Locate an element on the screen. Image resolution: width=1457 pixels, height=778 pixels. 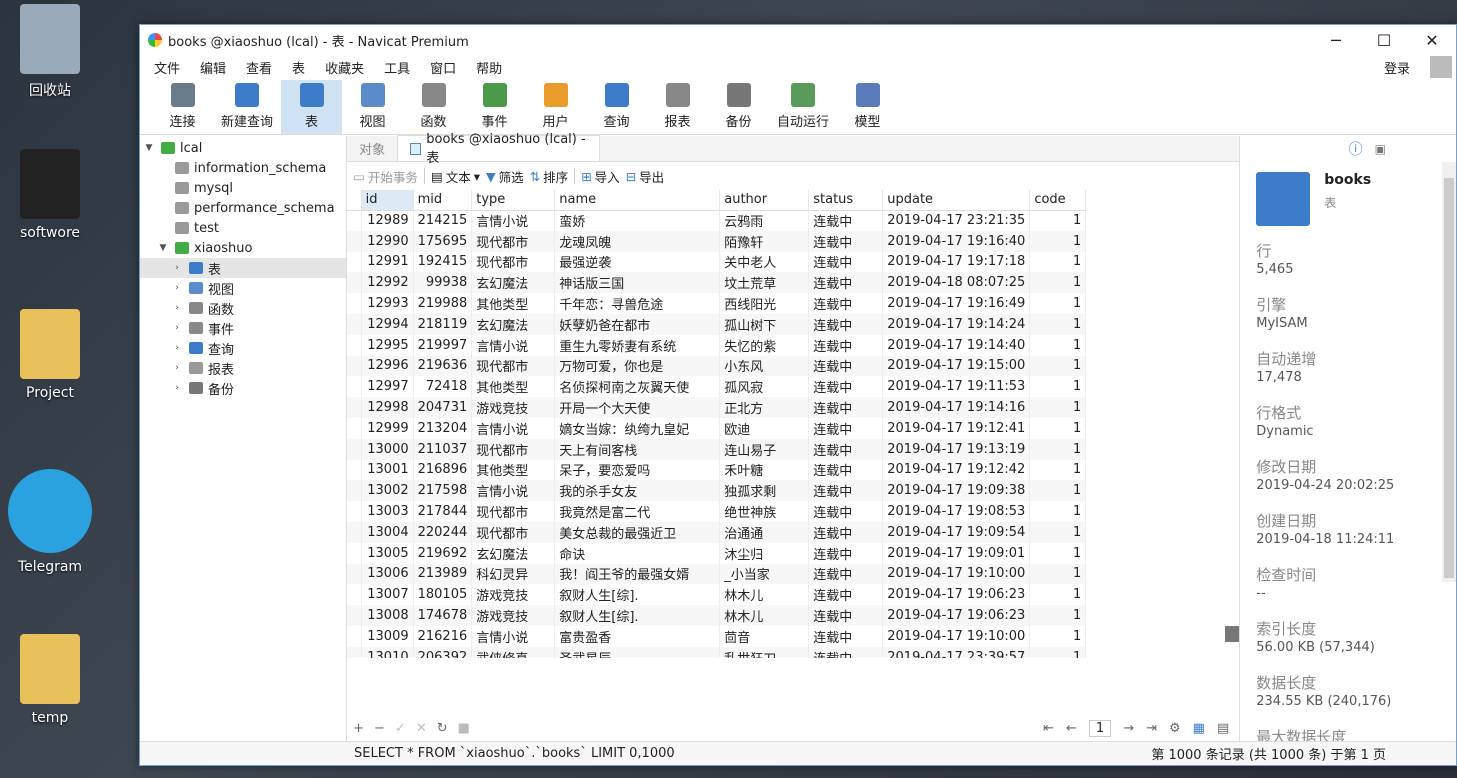
cell-mid: 204731 is located at coordinates (443, 407).